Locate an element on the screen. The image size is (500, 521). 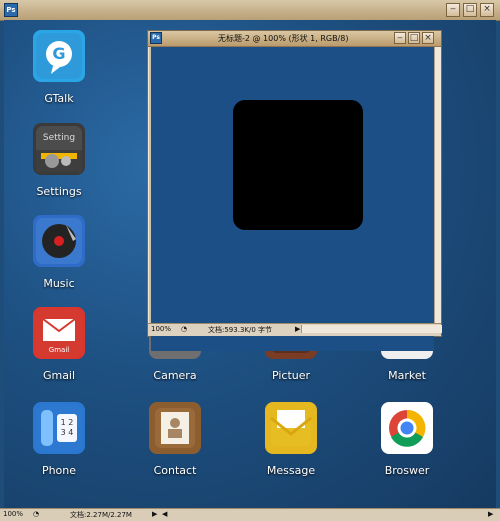
app-label: GTalk is located at coordinates (59, 98).